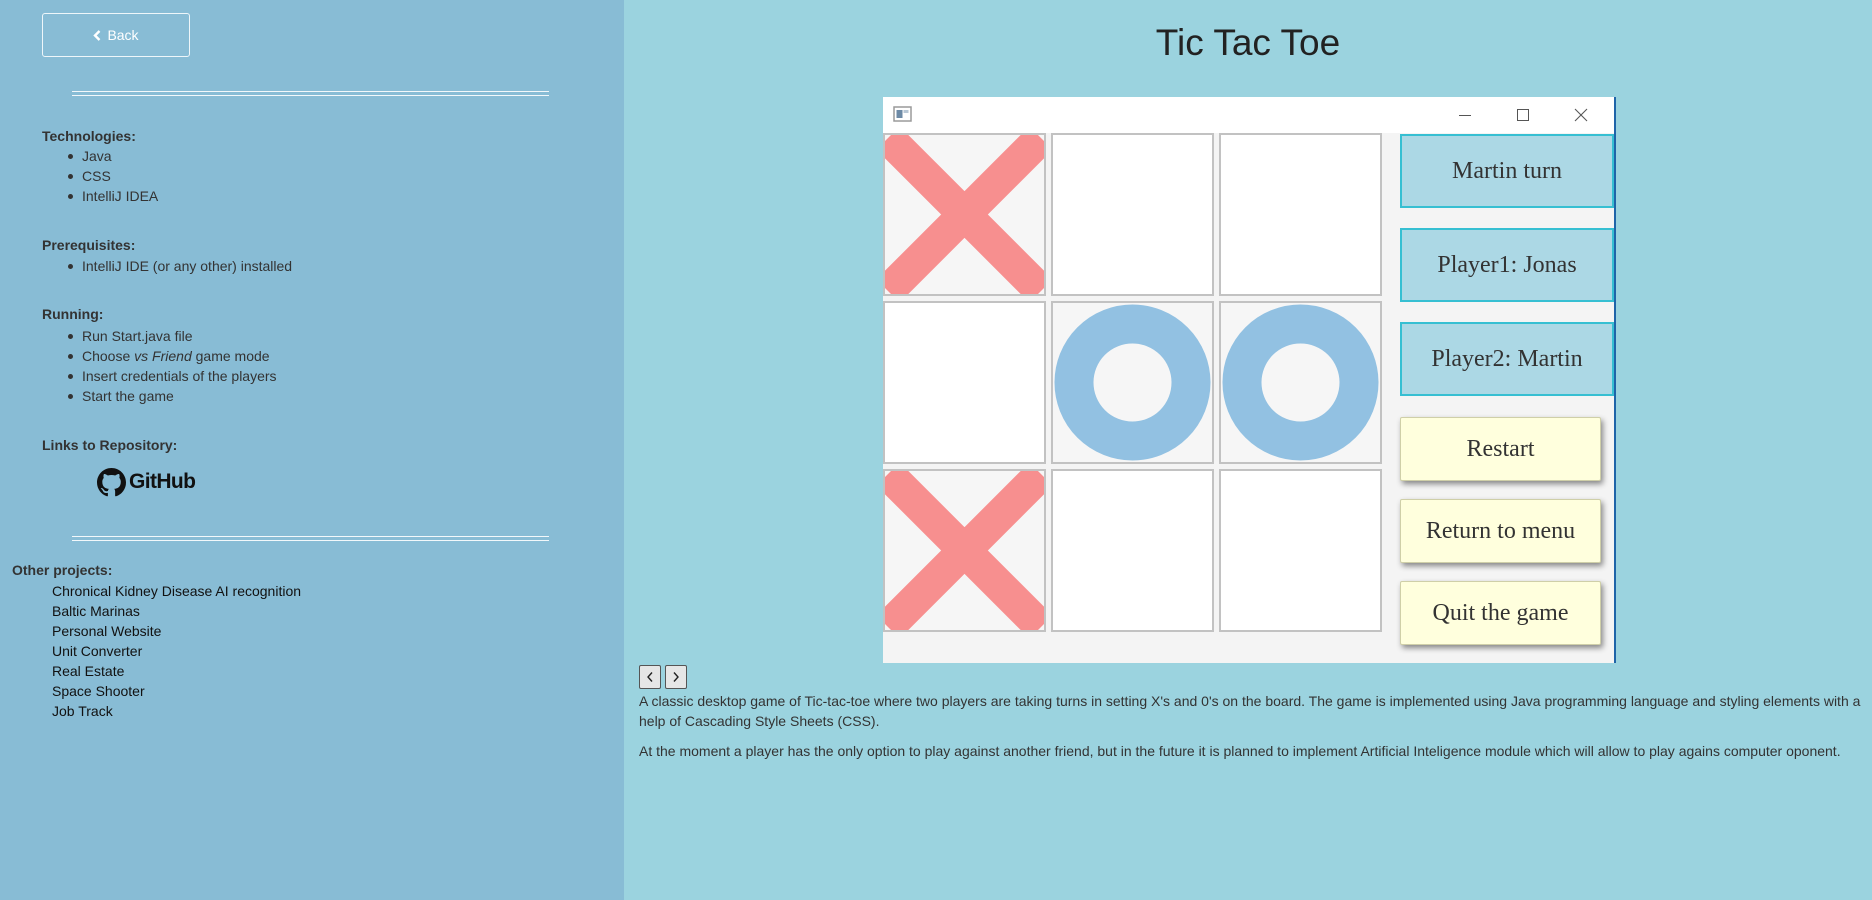 Image resolution: width=1872 pixels, height=900 pixels. I want to click on project-link: Job Track, so click(82, 711).